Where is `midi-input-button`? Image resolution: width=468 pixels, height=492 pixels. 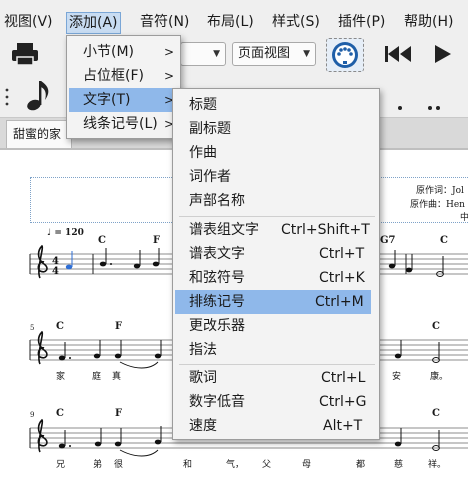 midi-input-button is located at coordinates (345, 55).